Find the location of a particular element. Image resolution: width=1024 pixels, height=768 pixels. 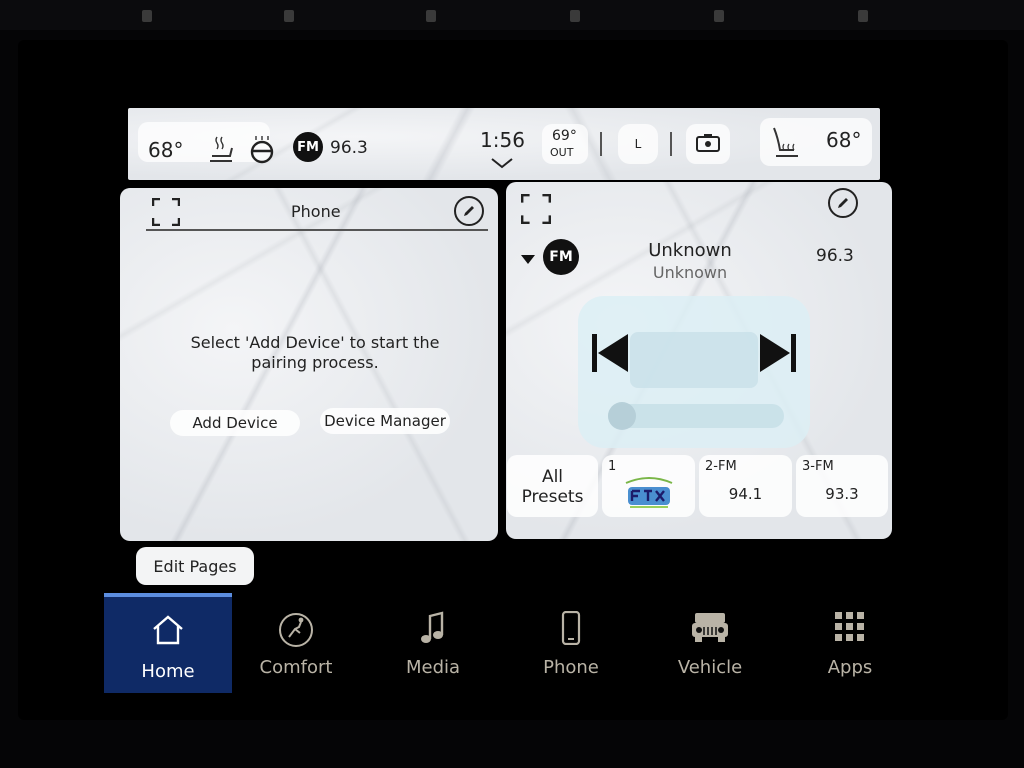

preset-2: 2-FM 94.1 is located at coordinates (745, 486).